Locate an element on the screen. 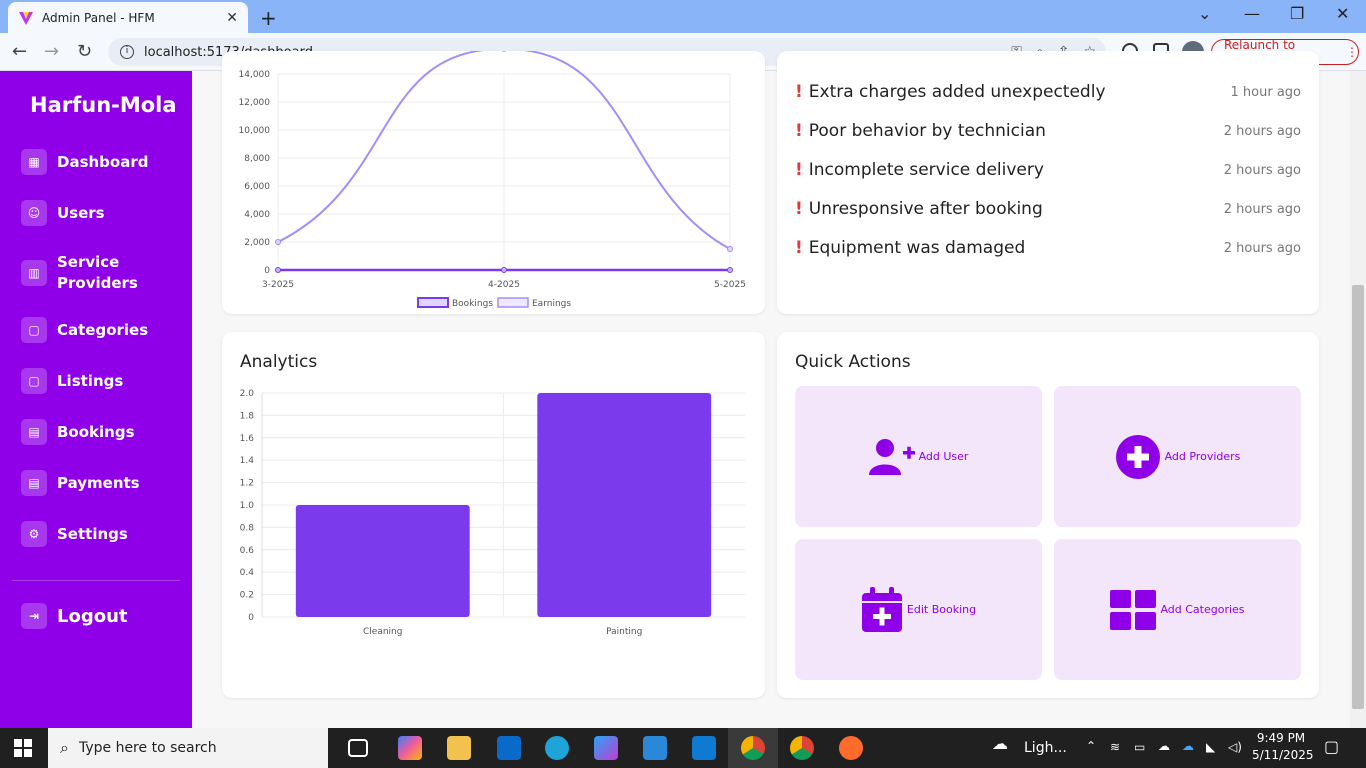 Image resolution: width=1366 pixels, height=768 pixels. edit-booking-button: Edit Booking is located at coordinates (918, 609).